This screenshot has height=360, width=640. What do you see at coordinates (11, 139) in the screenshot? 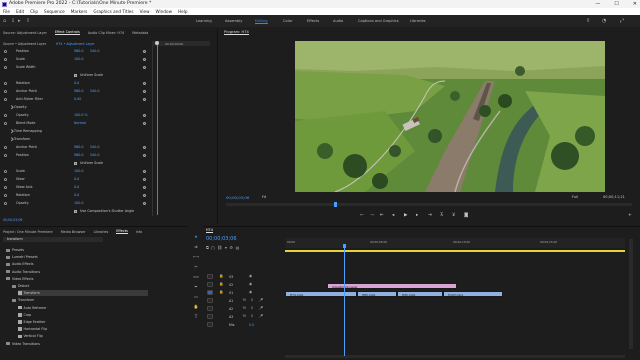
I see `twirl-icon` at bounding box center [11, 139].